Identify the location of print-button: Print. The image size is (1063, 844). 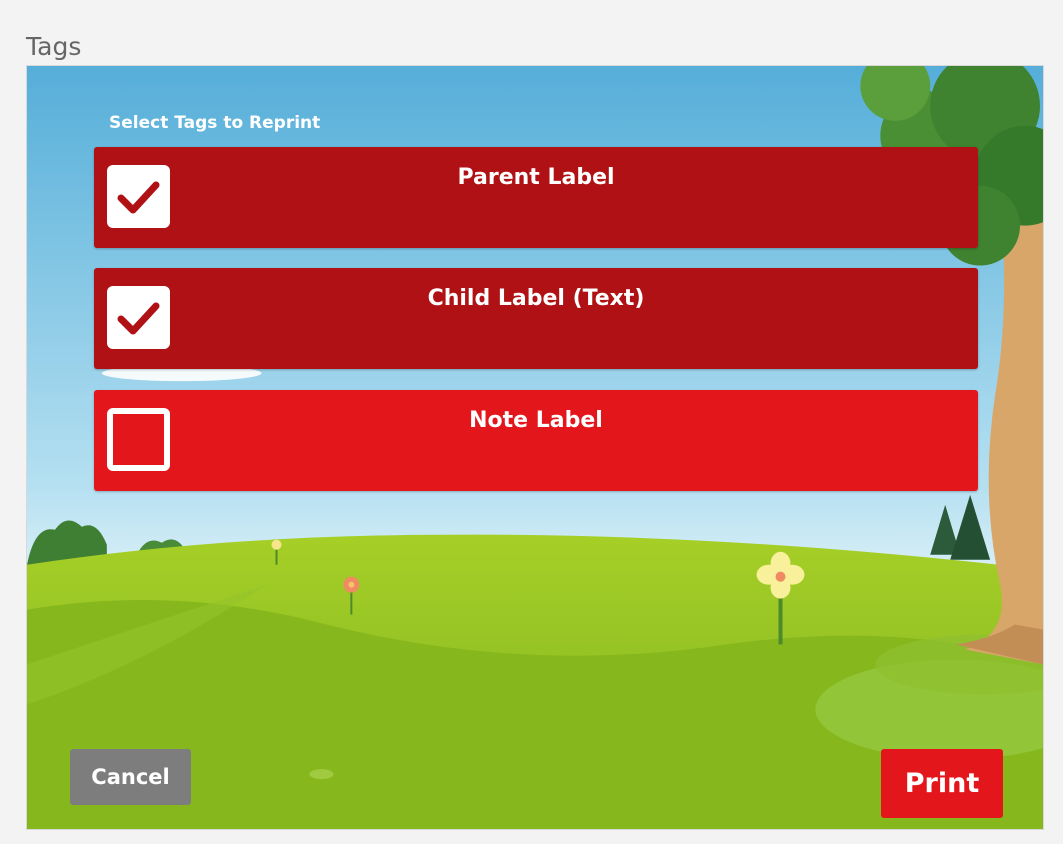
(942, 783).